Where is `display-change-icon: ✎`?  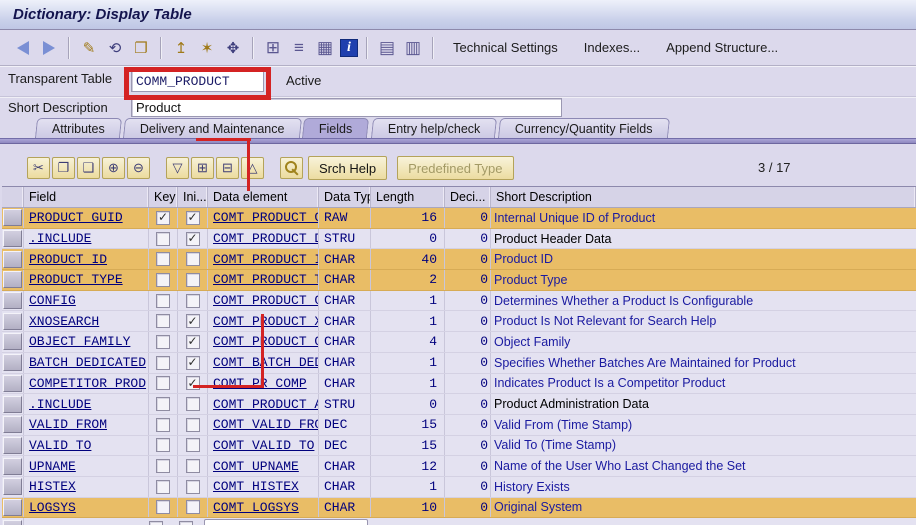
display-change-icon: ✎ is located at coordinates (89, 48).